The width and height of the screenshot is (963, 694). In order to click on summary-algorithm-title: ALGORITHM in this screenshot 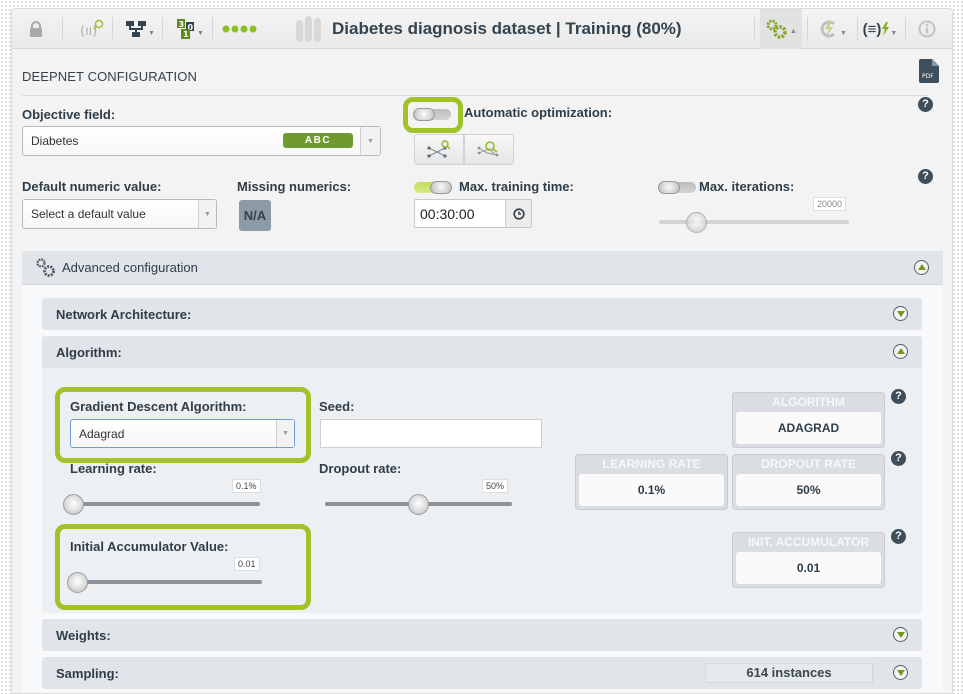, I will do `click(808, 402)`.